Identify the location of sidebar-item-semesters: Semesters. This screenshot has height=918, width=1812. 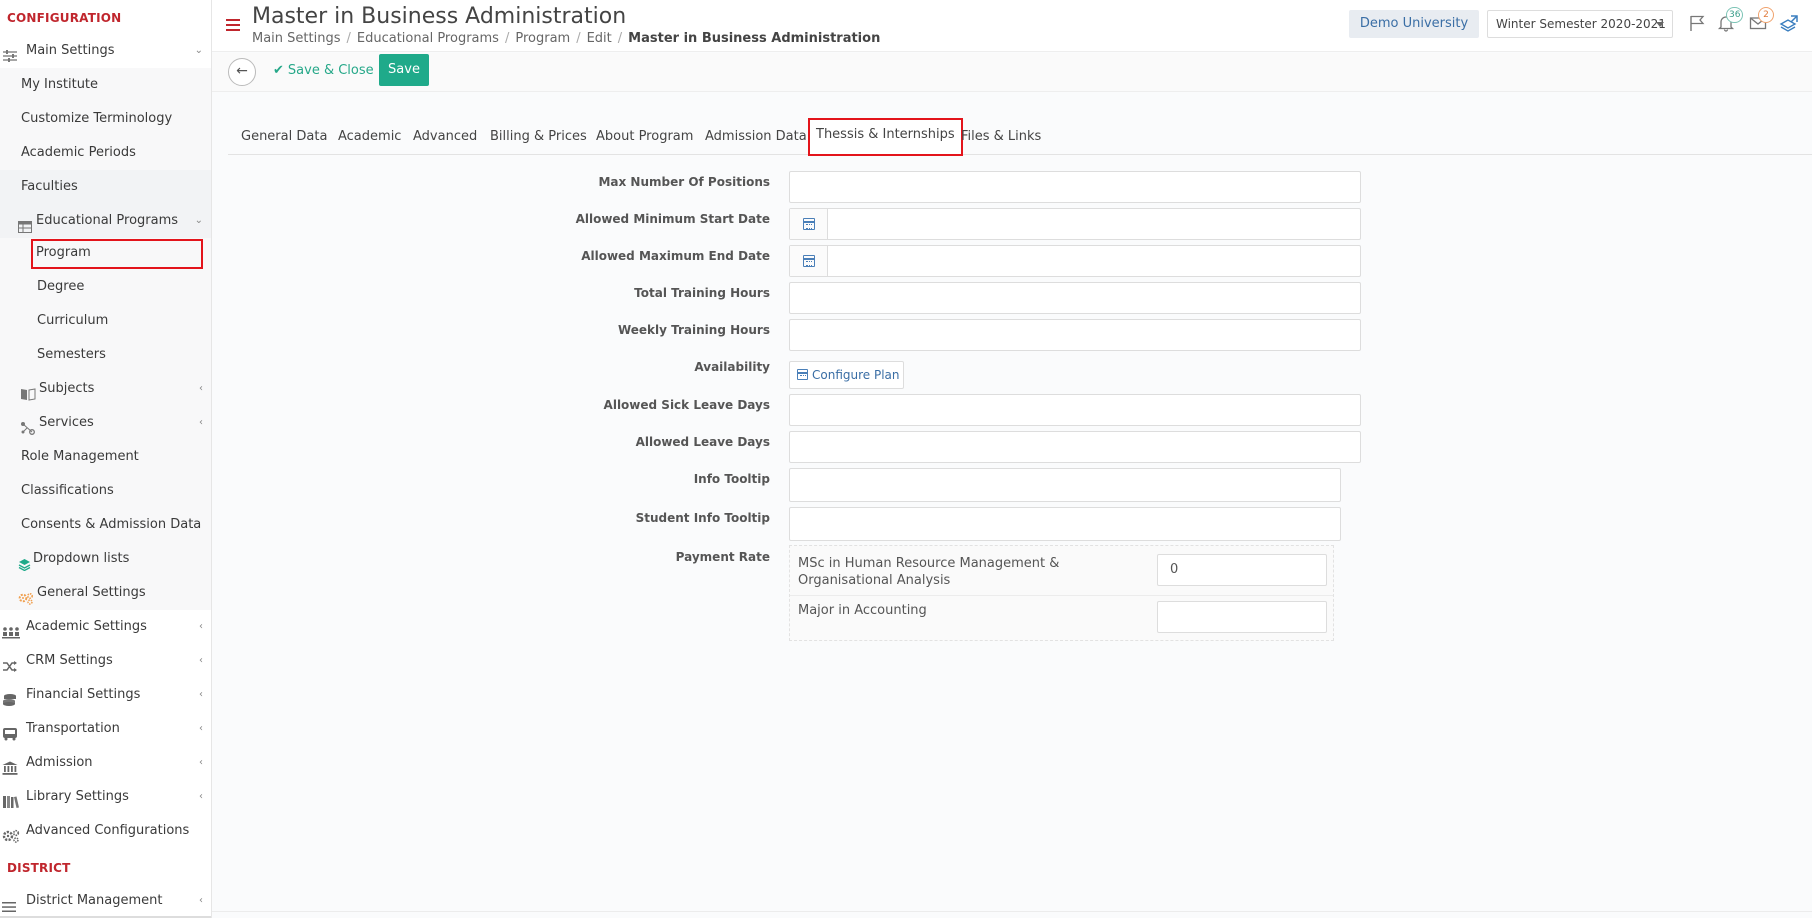
(105, 355).